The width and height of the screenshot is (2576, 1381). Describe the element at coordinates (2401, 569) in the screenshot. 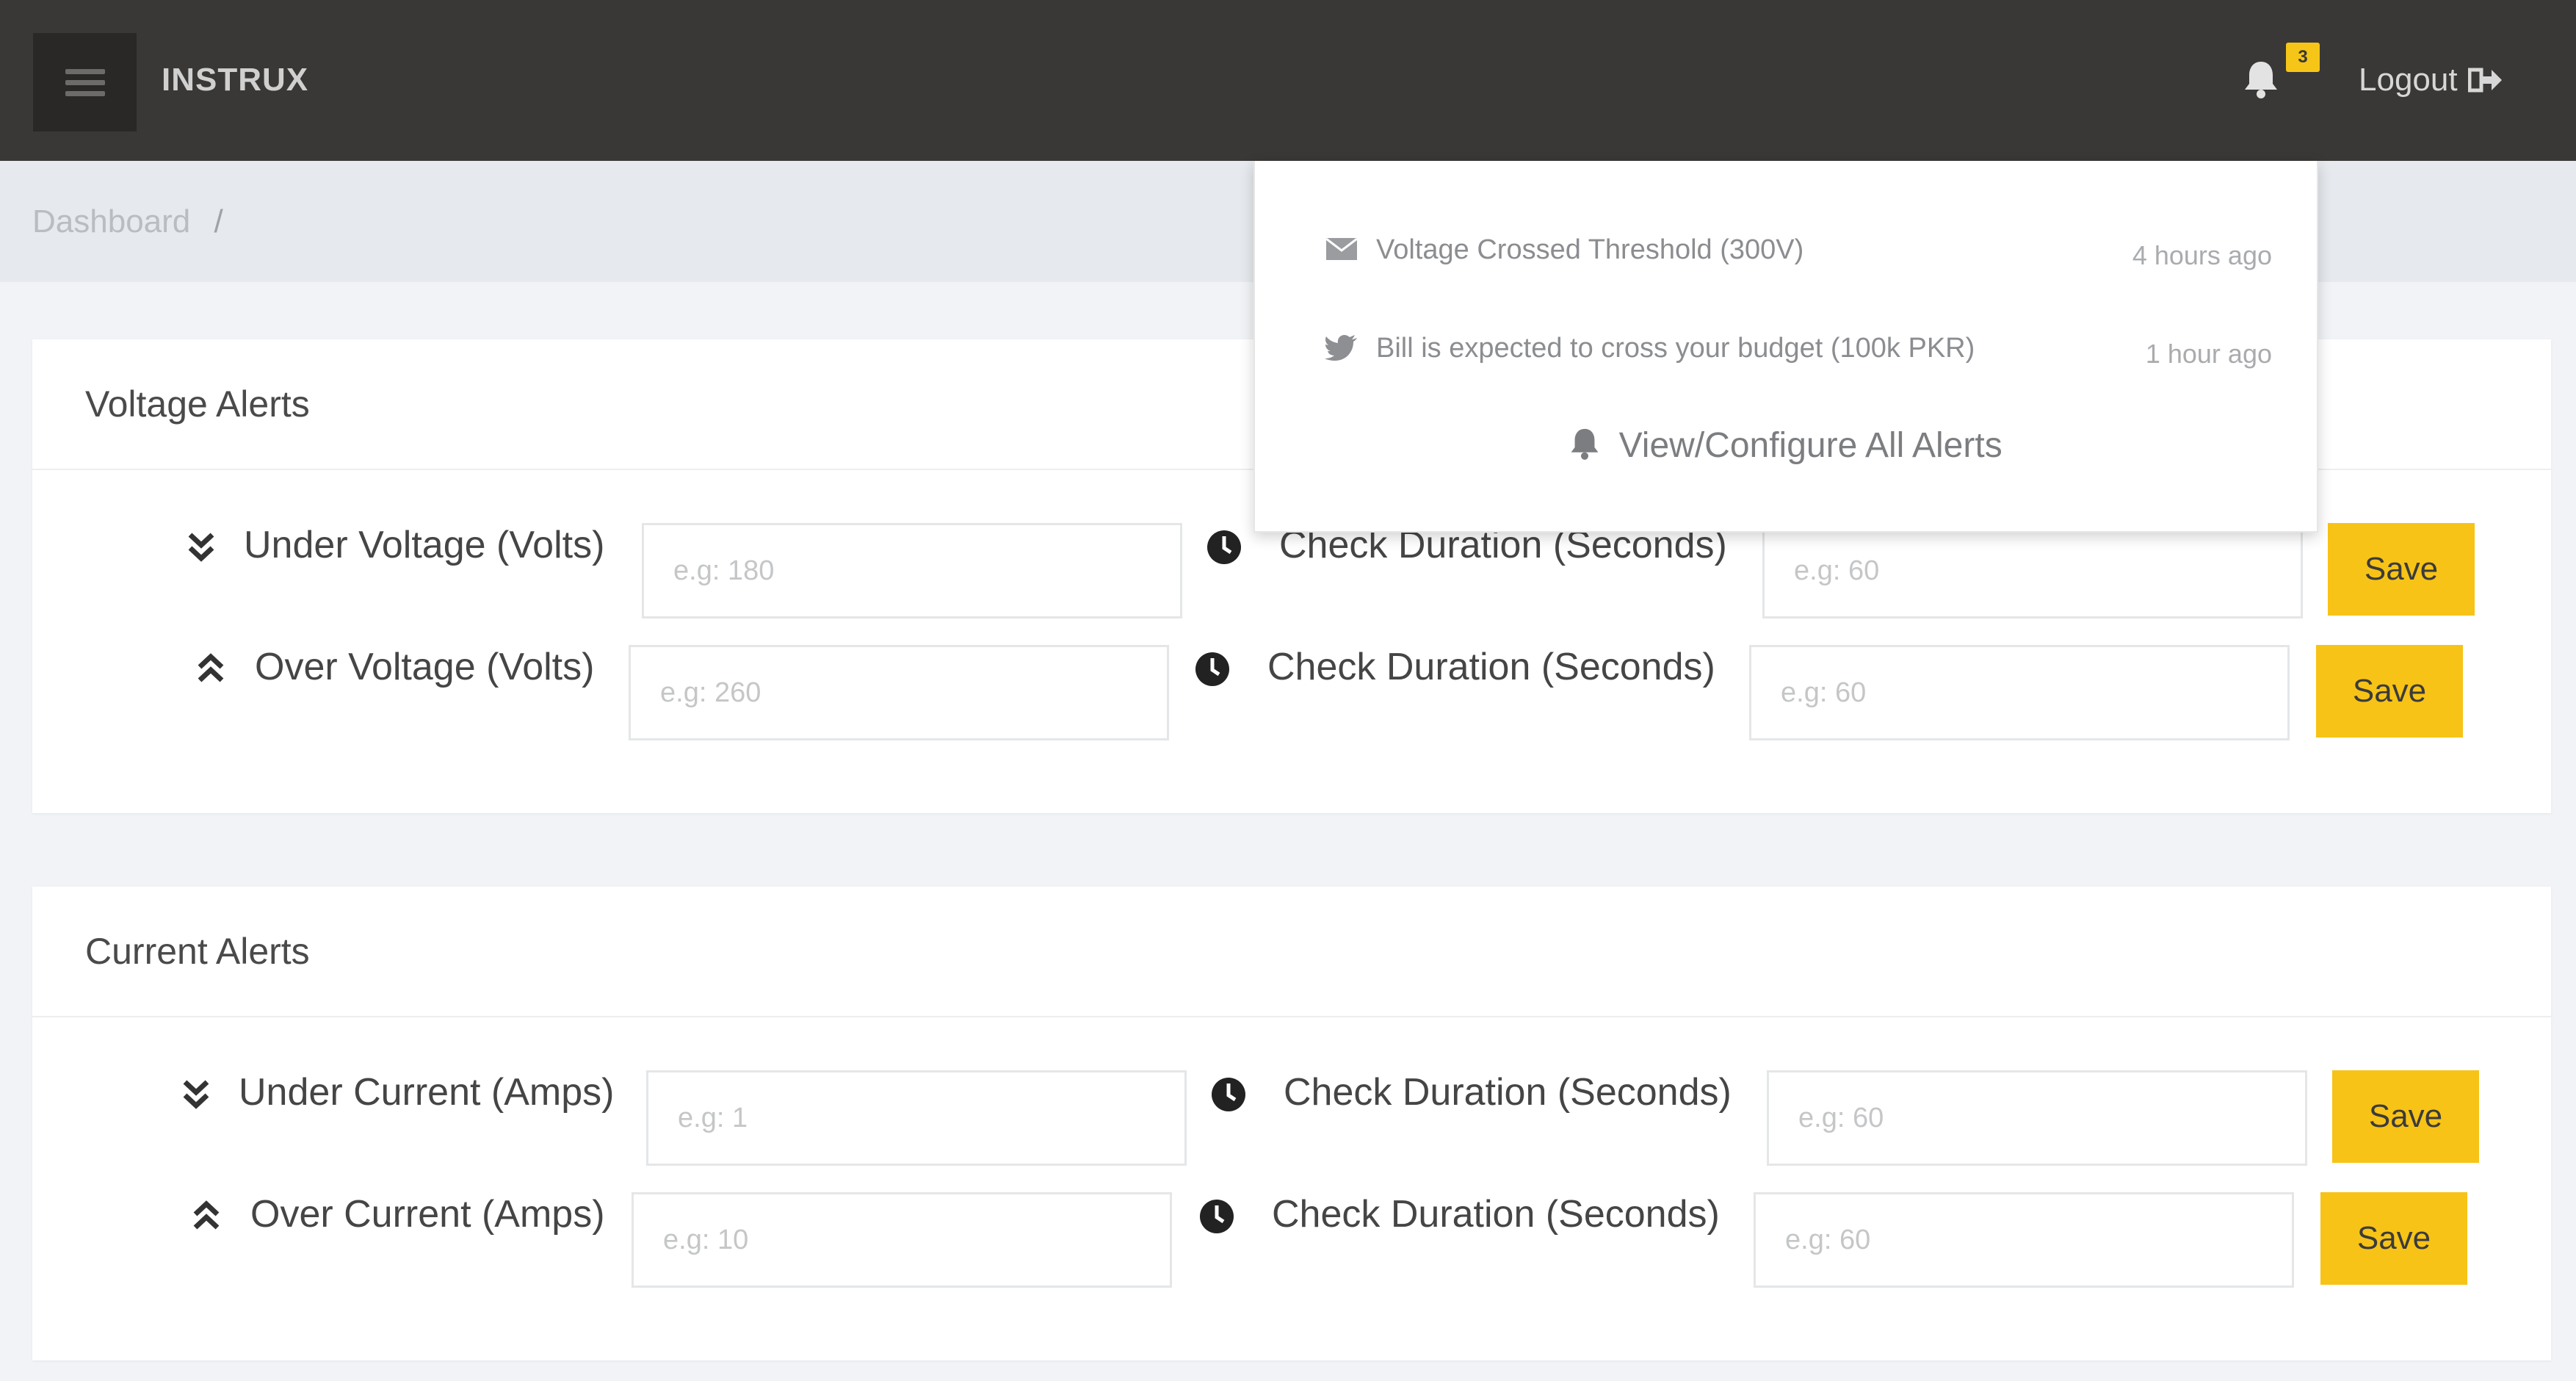

I see `under-voltage-save-button: Save` at that location.